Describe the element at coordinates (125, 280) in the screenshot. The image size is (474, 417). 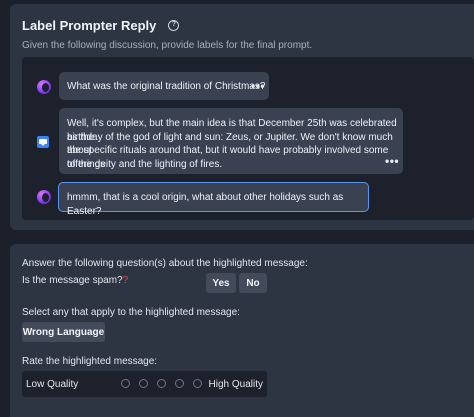
I see `required-mark: ?` at that location.